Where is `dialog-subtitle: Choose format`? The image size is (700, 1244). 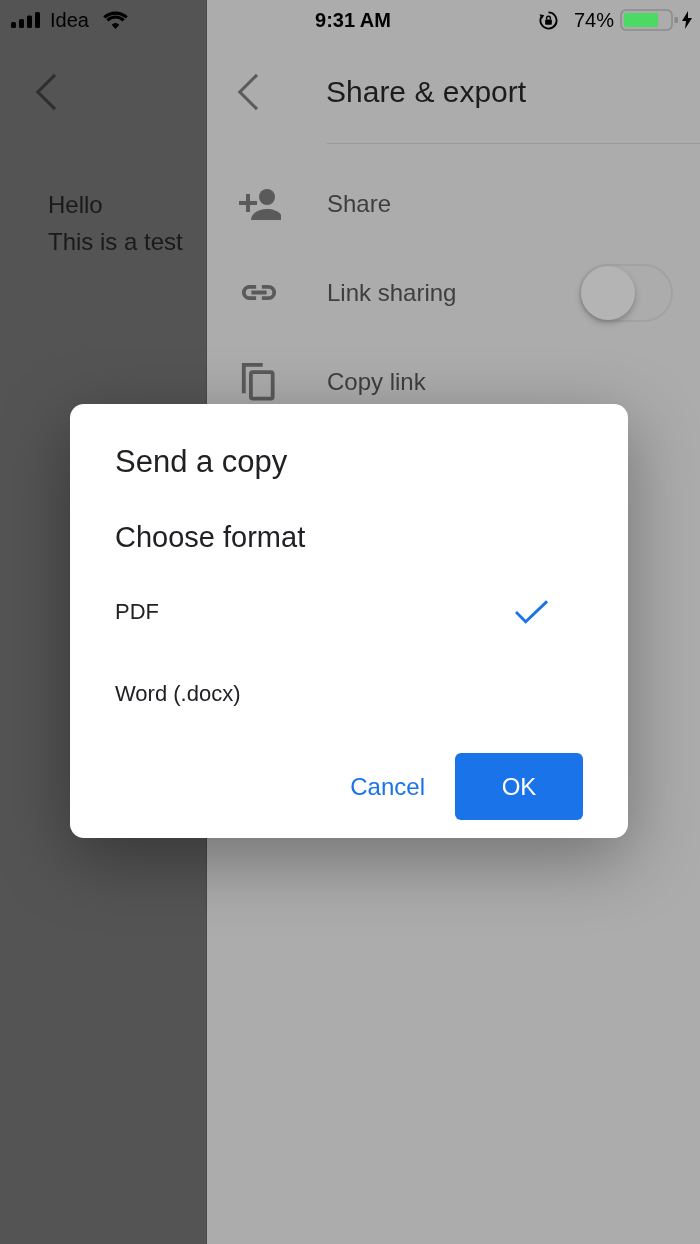 dialog-subtitle: Choose format is located at coordinates (210, 537).